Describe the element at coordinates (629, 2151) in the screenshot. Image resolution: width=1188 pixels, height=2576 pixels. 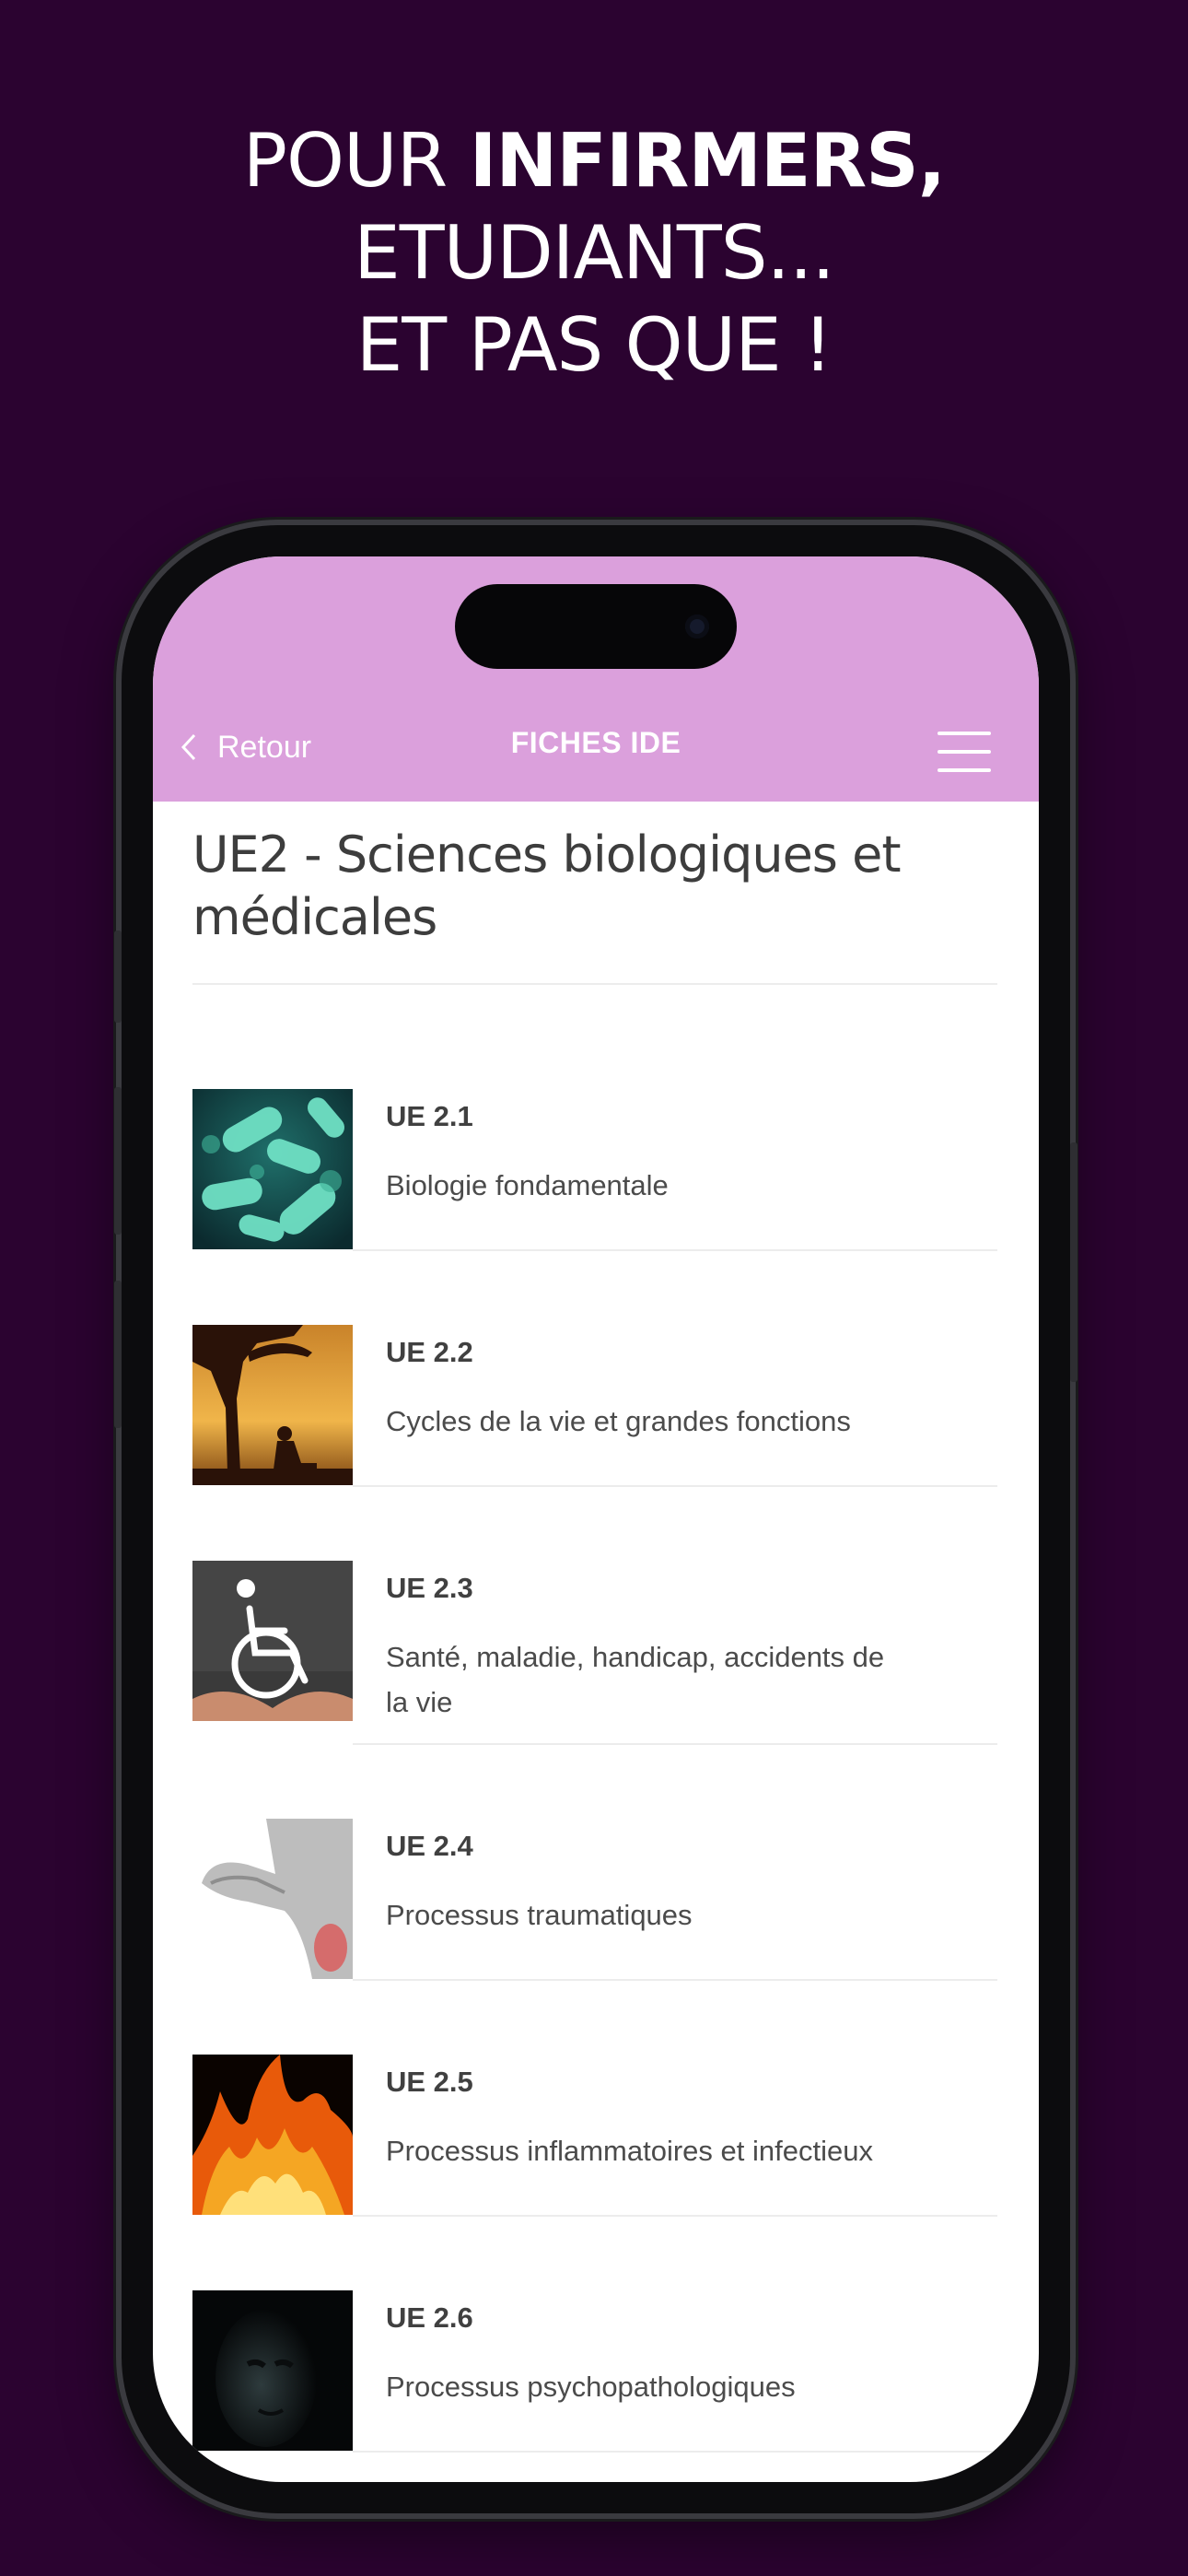
I see `item-label: Processus inflammatoires et infectieux` at that location.